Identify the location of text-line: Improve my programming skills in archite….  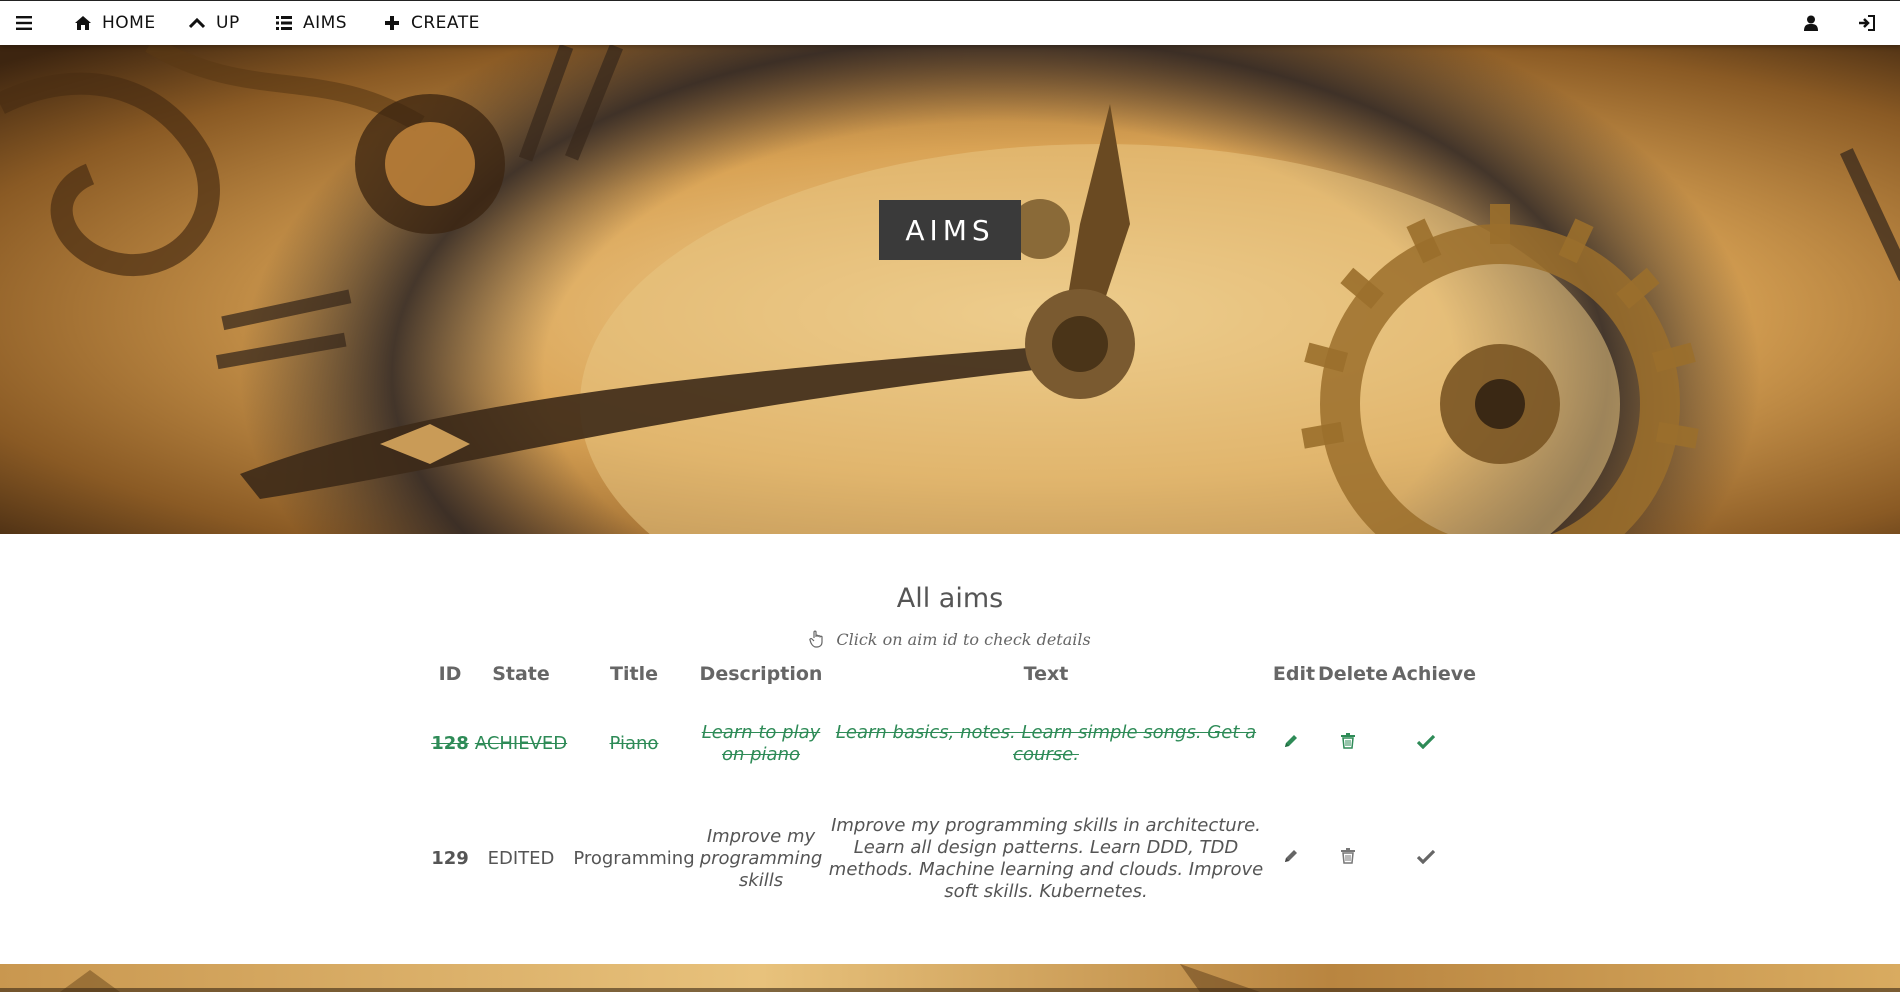
(1046, 825).